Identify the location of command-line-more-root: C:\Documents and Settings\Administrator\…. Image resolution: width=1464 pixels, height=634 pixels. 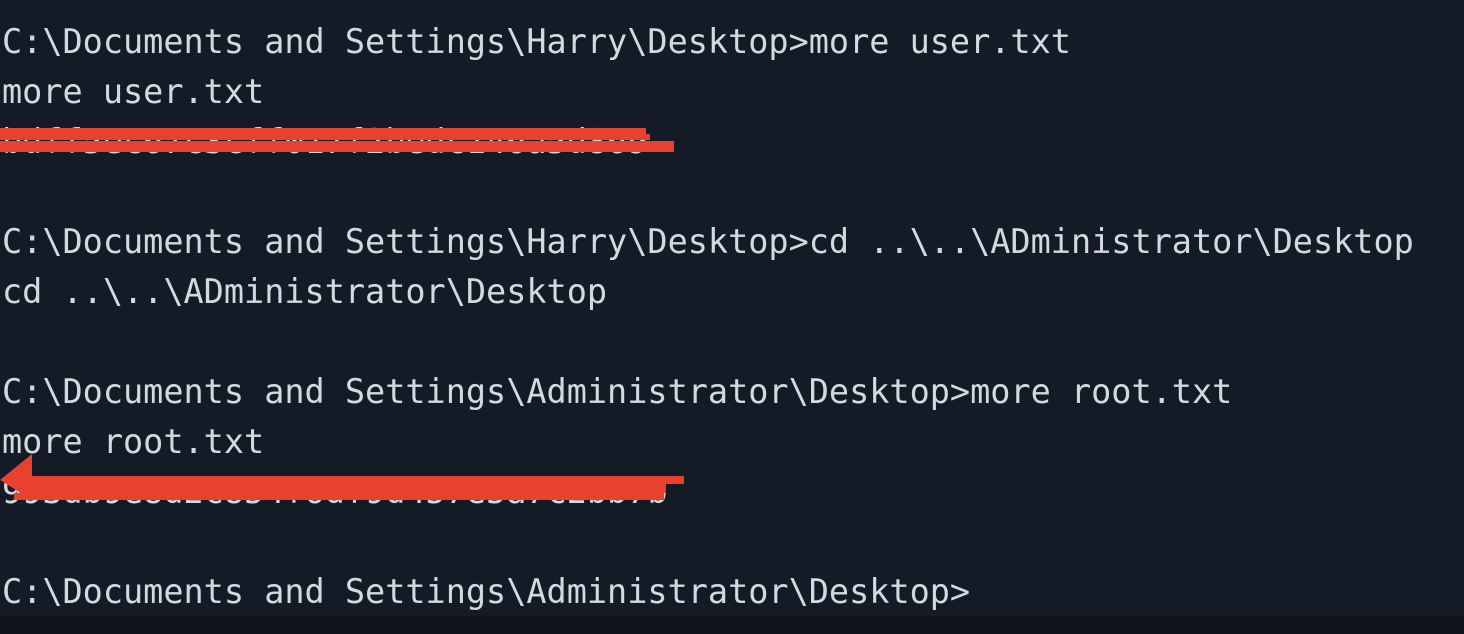
(617, 391).